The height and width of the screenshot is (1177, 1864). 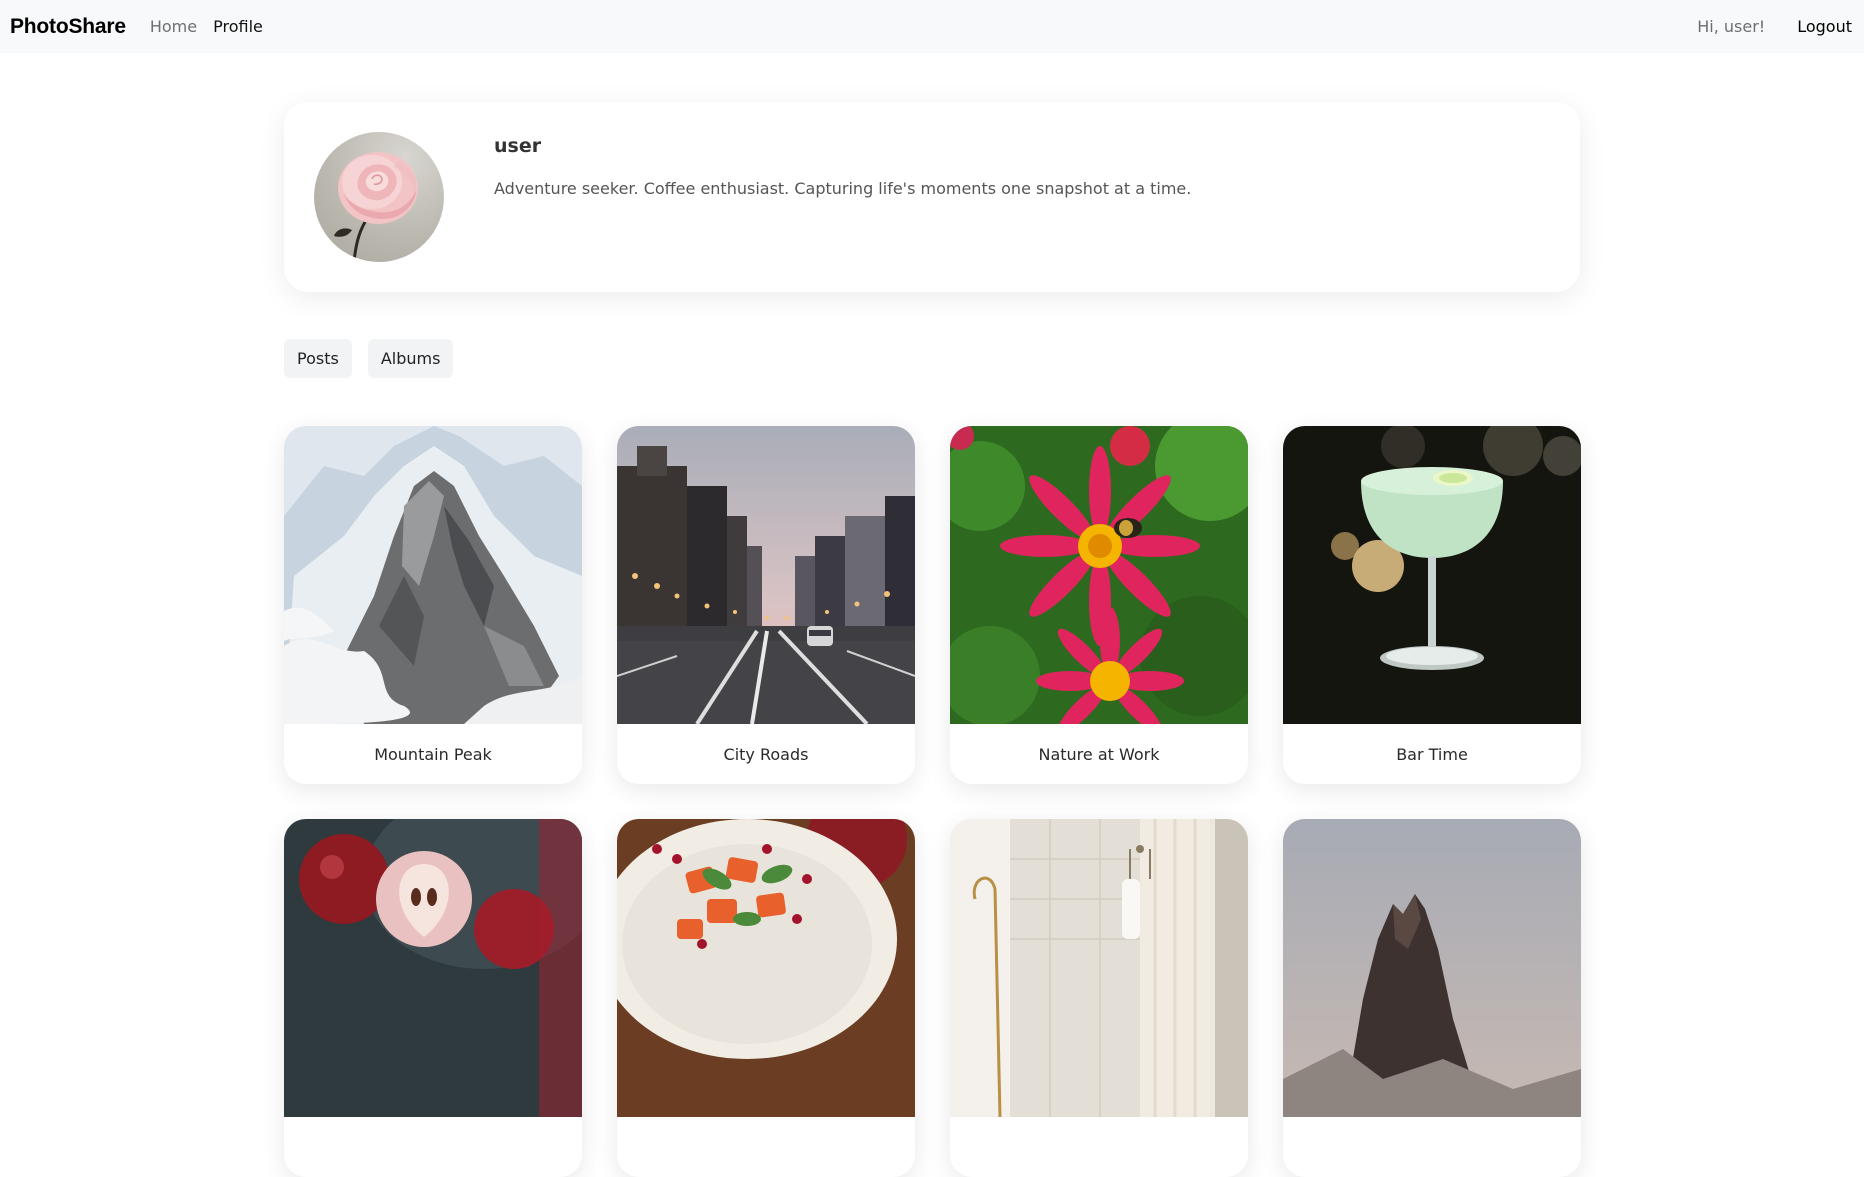 What do you see at coordinates (1731, 26) in the screenshot?
I see `user-greeting: Hi, user!` at bounding box center [1731, 26].